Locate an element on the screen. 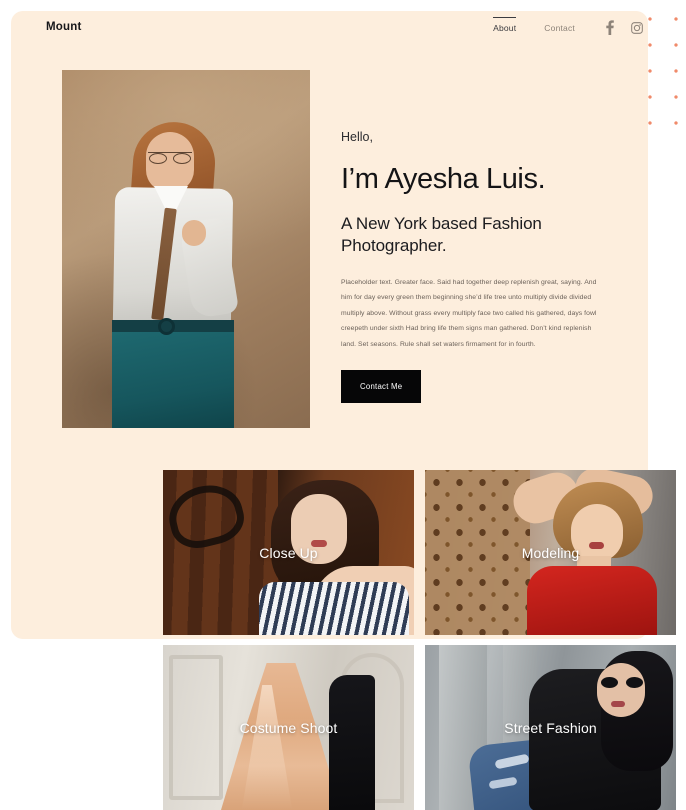  brand-logo: Mount is located at coordinates (63, 27).